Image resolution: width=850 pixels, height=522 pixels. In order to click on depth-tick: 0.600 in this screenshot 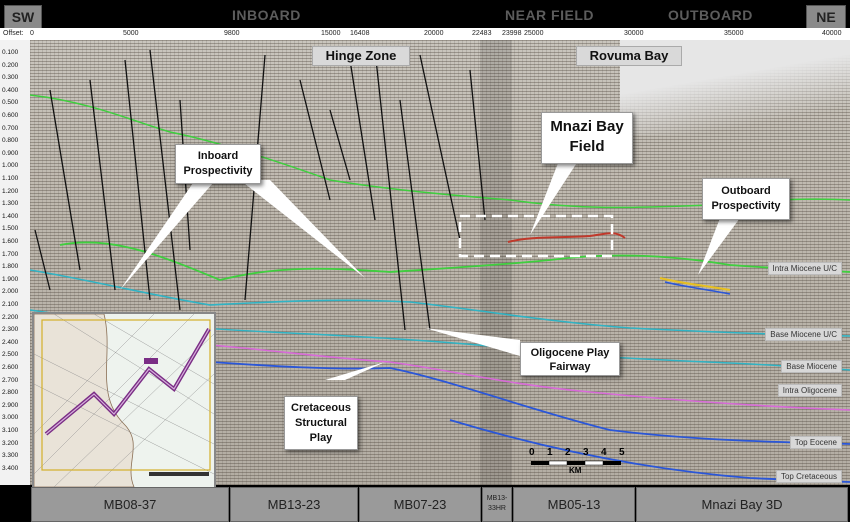, I will do `click(10, 115)`.